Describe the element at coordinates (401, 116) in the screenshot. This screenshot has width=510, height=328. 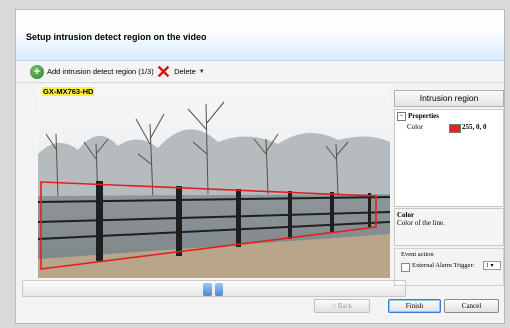
I see `collapse-icon: −` at that location.